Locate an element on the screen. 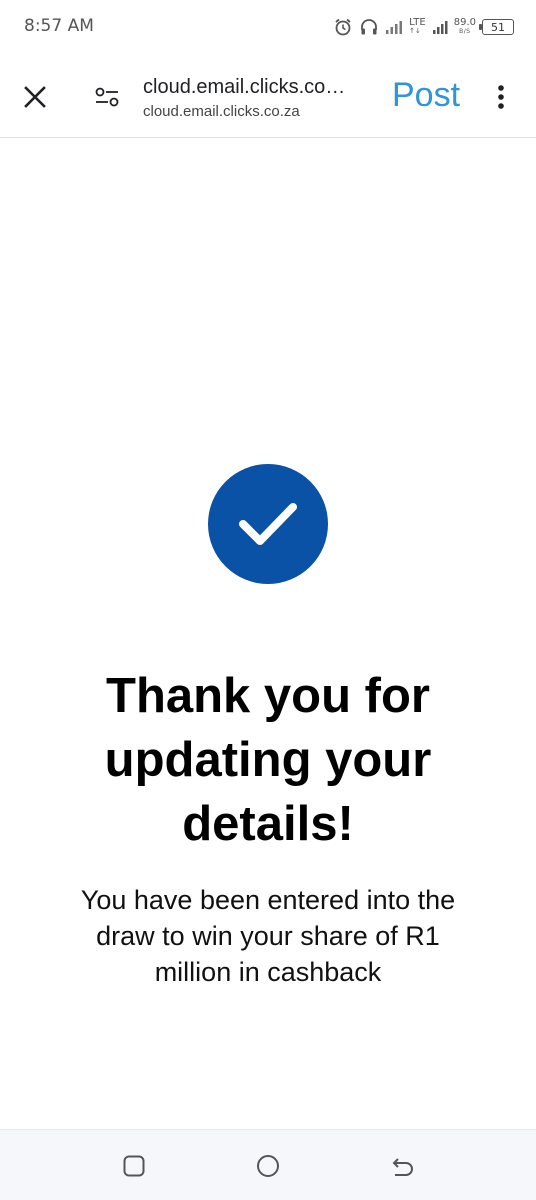  home-icon is located at coordinates (268, 1166).